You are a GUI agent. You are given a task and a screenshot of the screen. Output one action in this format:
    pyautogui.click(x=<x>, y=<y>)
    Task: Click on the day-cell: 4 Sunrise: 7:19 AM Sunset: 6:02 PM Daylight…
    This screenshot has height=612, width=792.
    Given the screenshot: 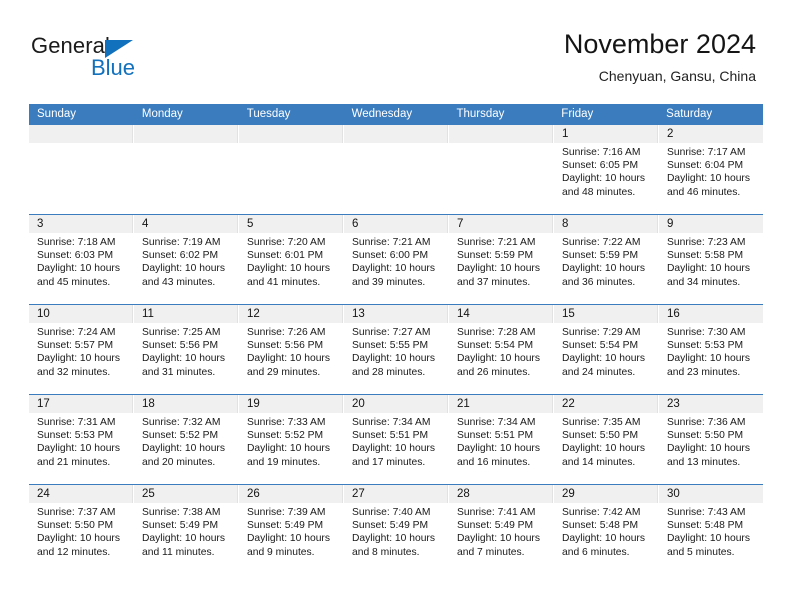 What is the action you would take?
    pyautogui.click(x=186, y=259)
    